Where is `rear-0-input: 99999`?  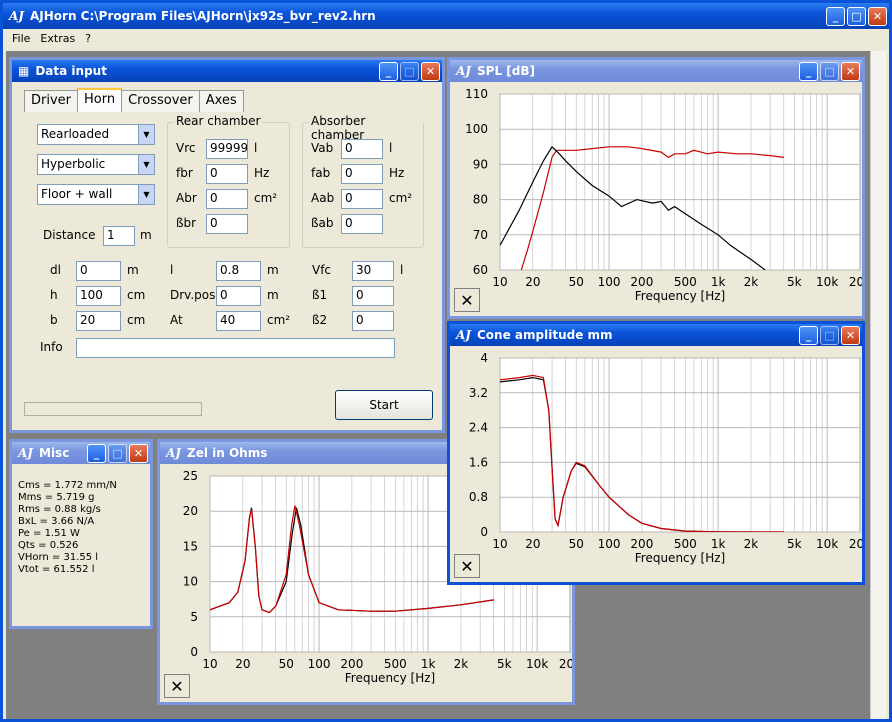
rear-0-input: 99999 is located at coordinates (227, 149).